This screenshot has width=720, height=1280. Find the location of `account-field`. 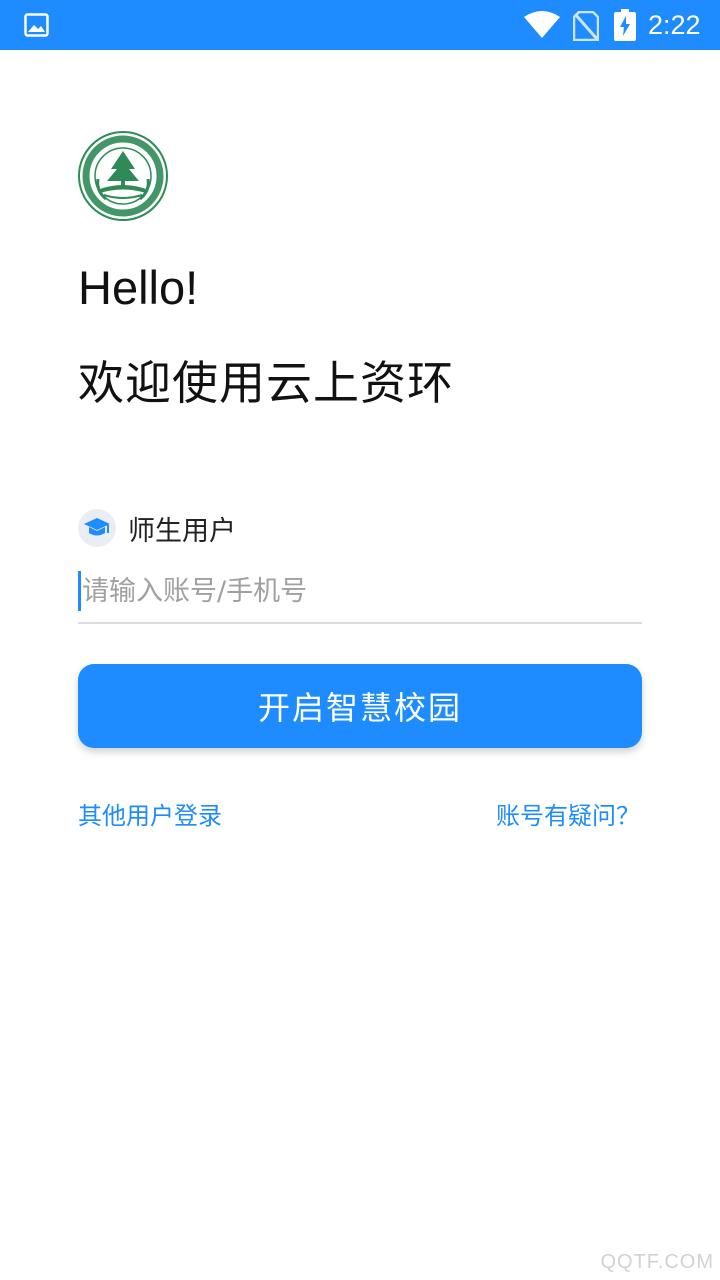

account-field is located at coordinates (360, 592).